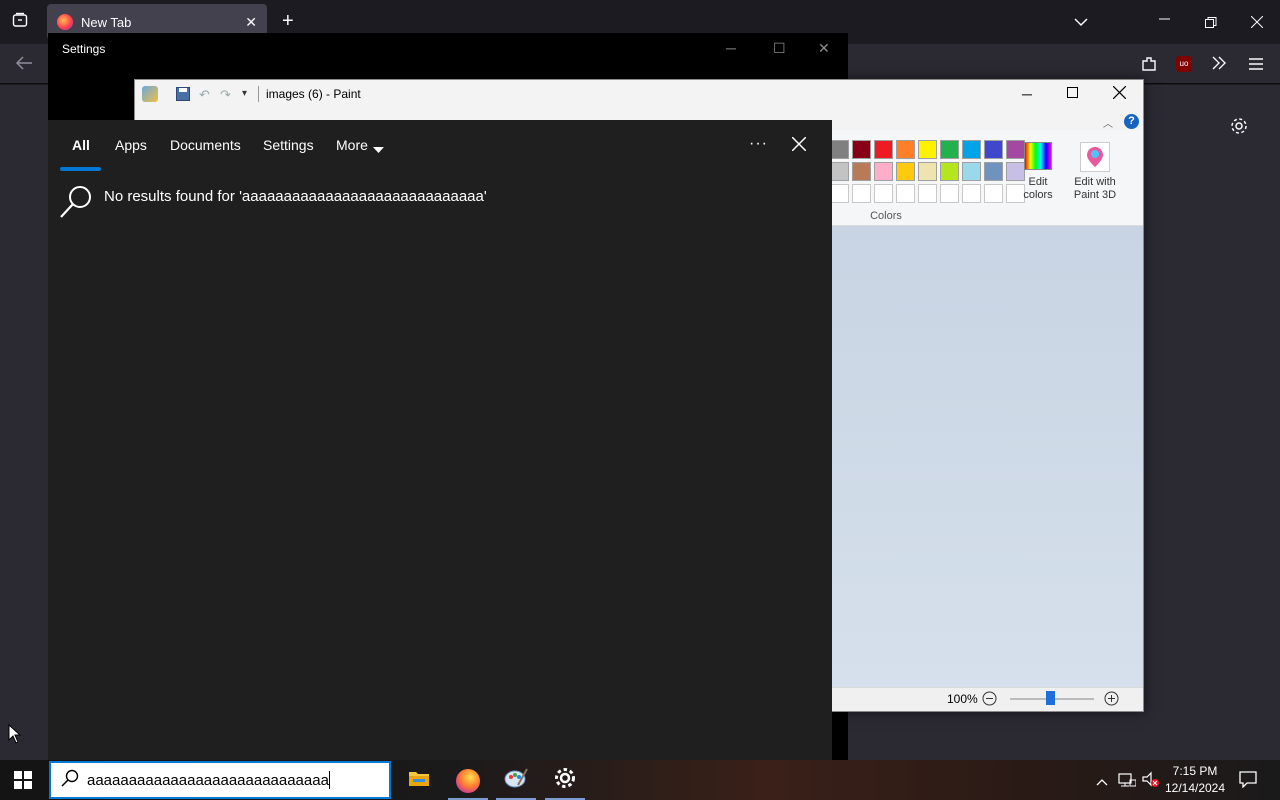  I want to click on paint-close-icon, so click(1119, 94).